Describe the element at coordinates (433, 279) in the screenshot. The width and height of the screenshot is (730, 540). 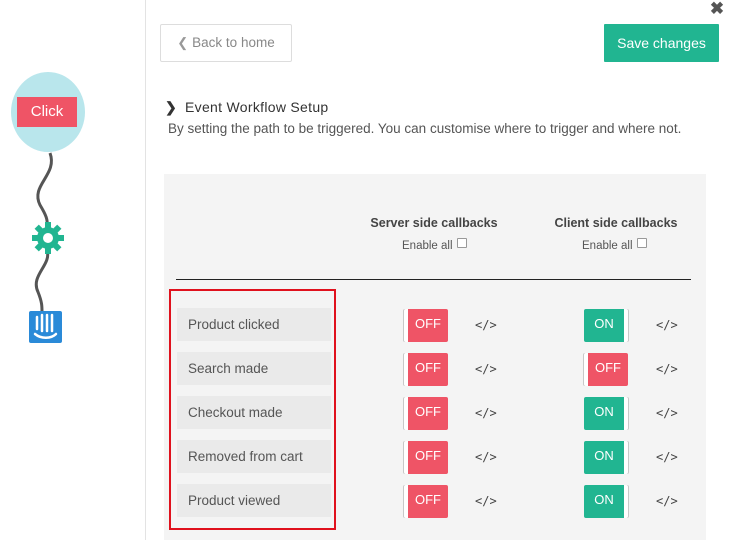
I see `header-divider` at that location.